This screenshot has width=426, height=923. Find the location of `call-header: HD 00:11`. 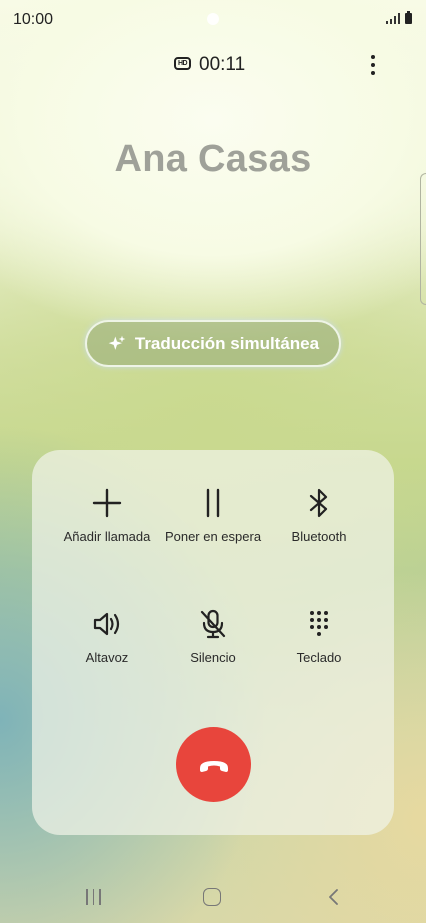

call-header: HD 00:11 is located at coordinates (213, 65).